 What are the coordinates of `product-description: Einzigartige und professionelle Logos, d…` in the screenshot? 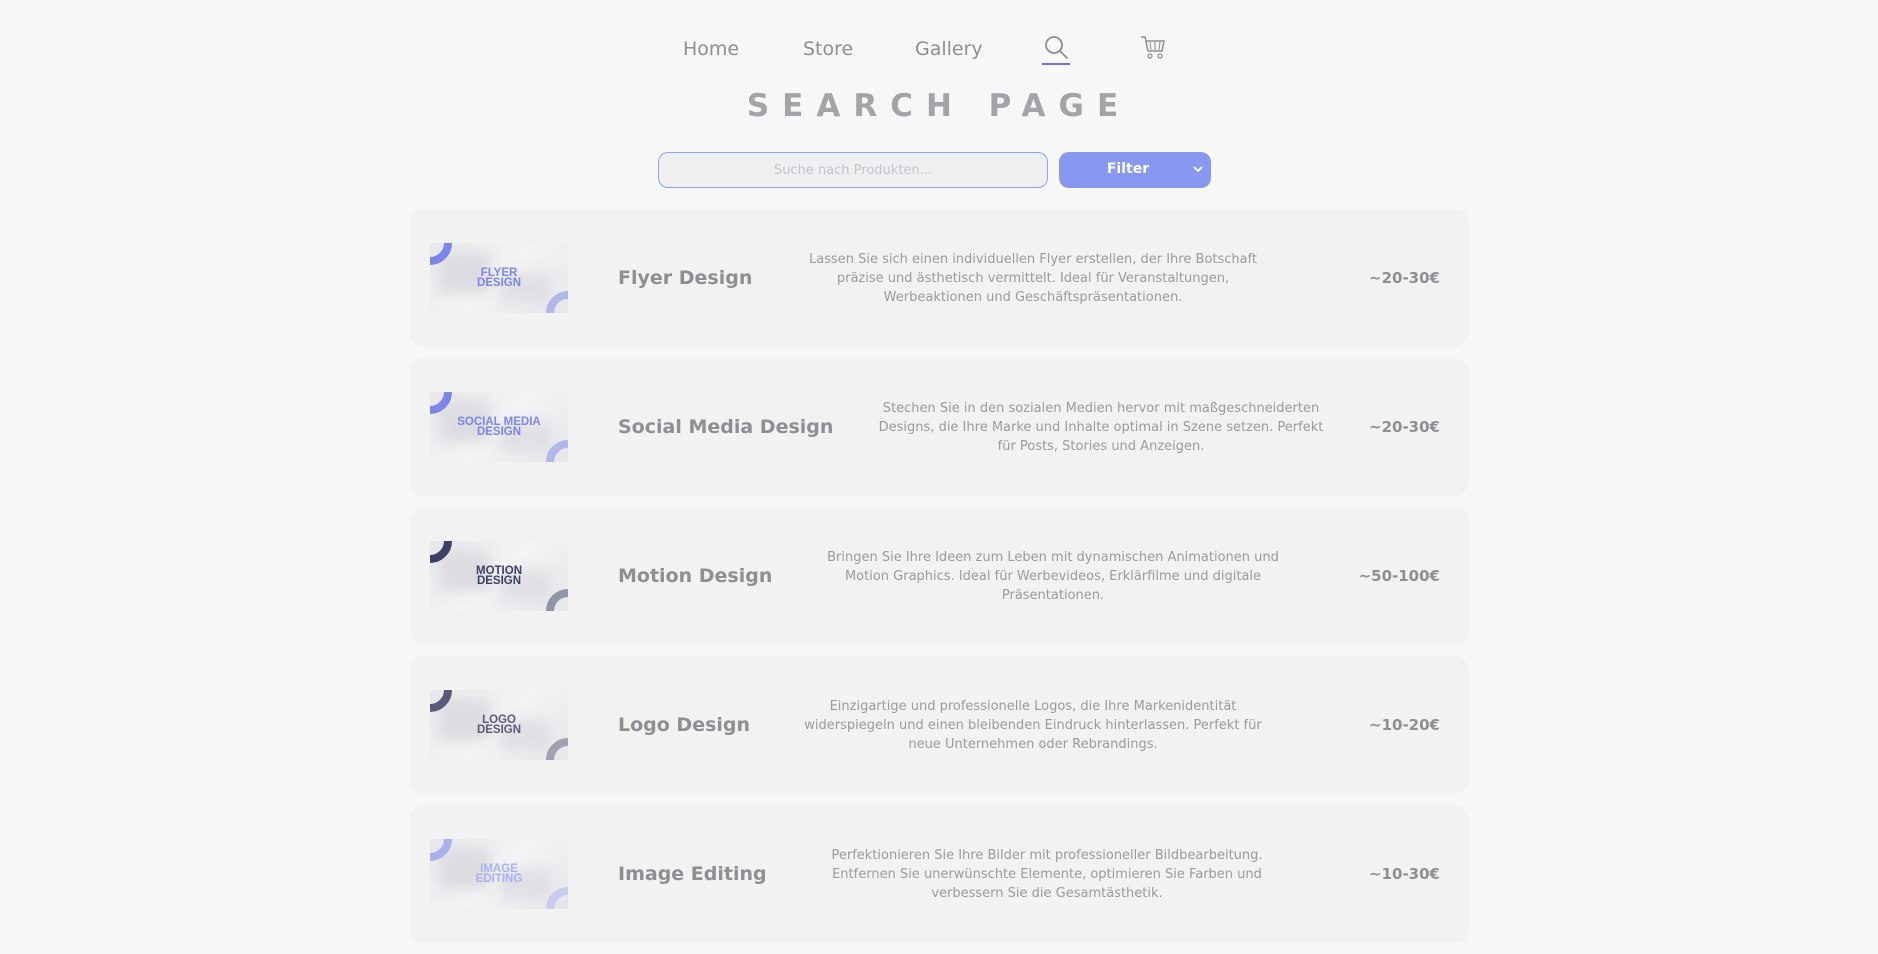 It's located at (1033, 725).